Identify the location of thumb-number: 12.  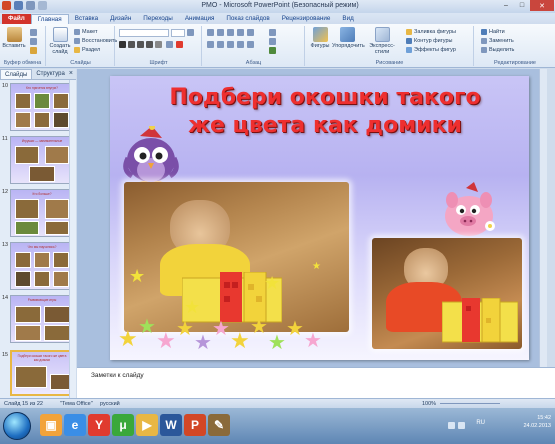
(5, 192).